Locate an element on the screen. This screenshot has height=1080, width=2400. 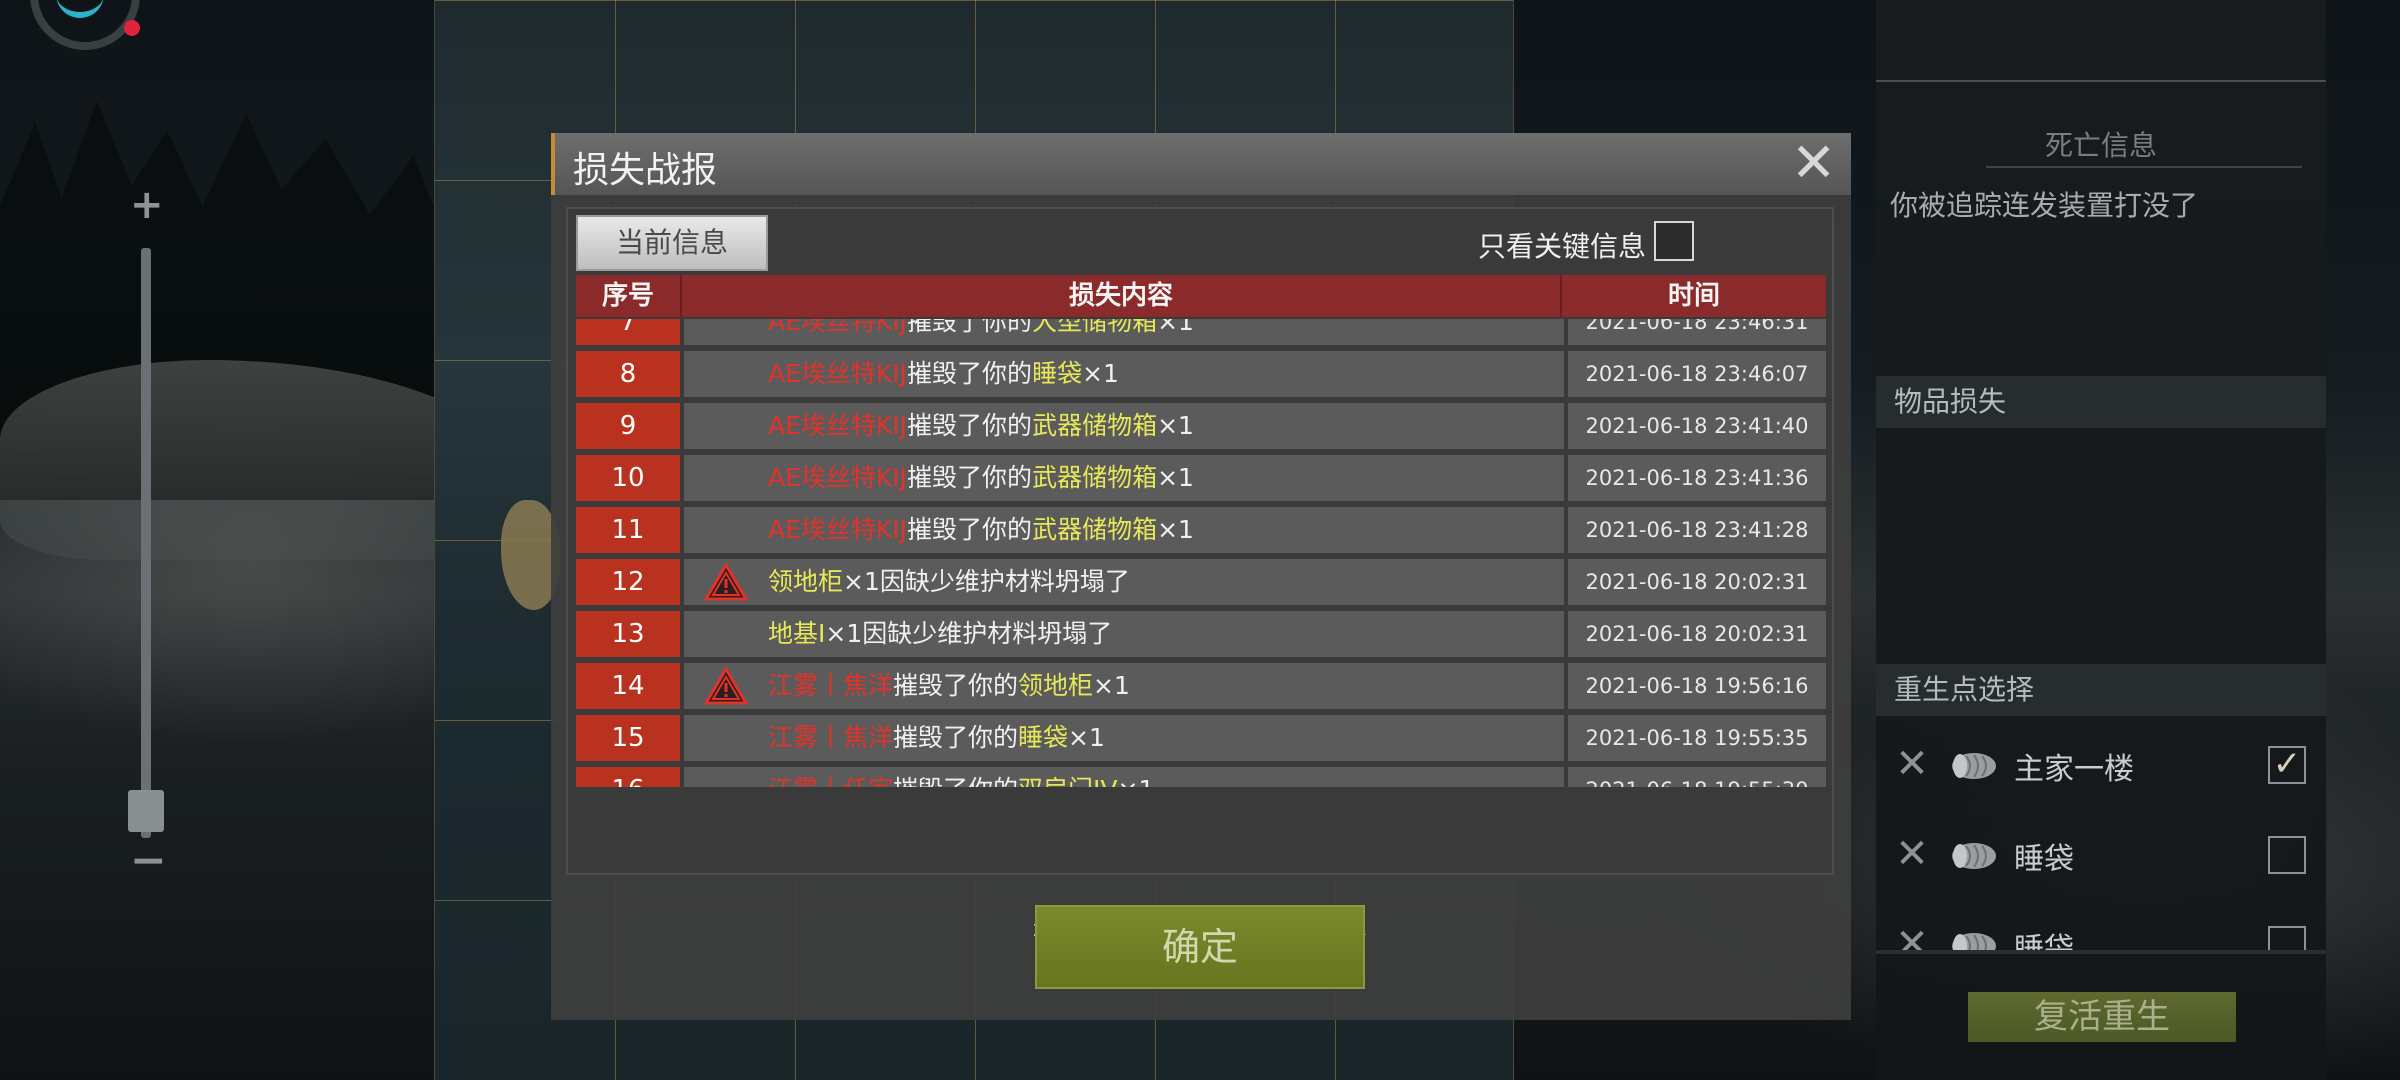
row-time: 2021-06-18 23:41:28 is located at coordinates (1697, 530).